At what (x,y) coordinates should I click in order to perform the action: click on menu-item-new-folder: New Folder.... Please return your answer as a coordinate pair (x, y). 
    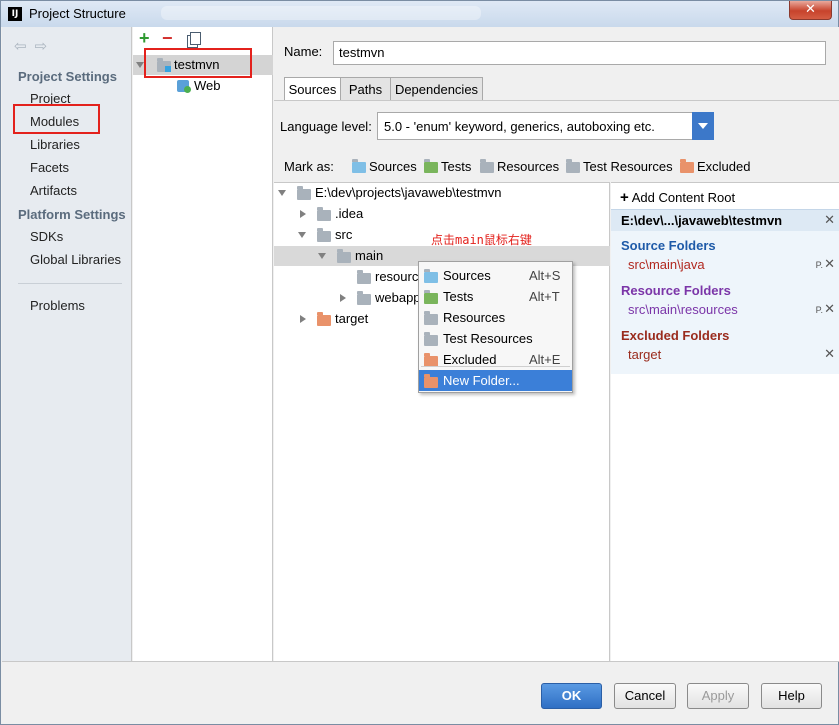
    Looking at the image, I should click on (495, 380).